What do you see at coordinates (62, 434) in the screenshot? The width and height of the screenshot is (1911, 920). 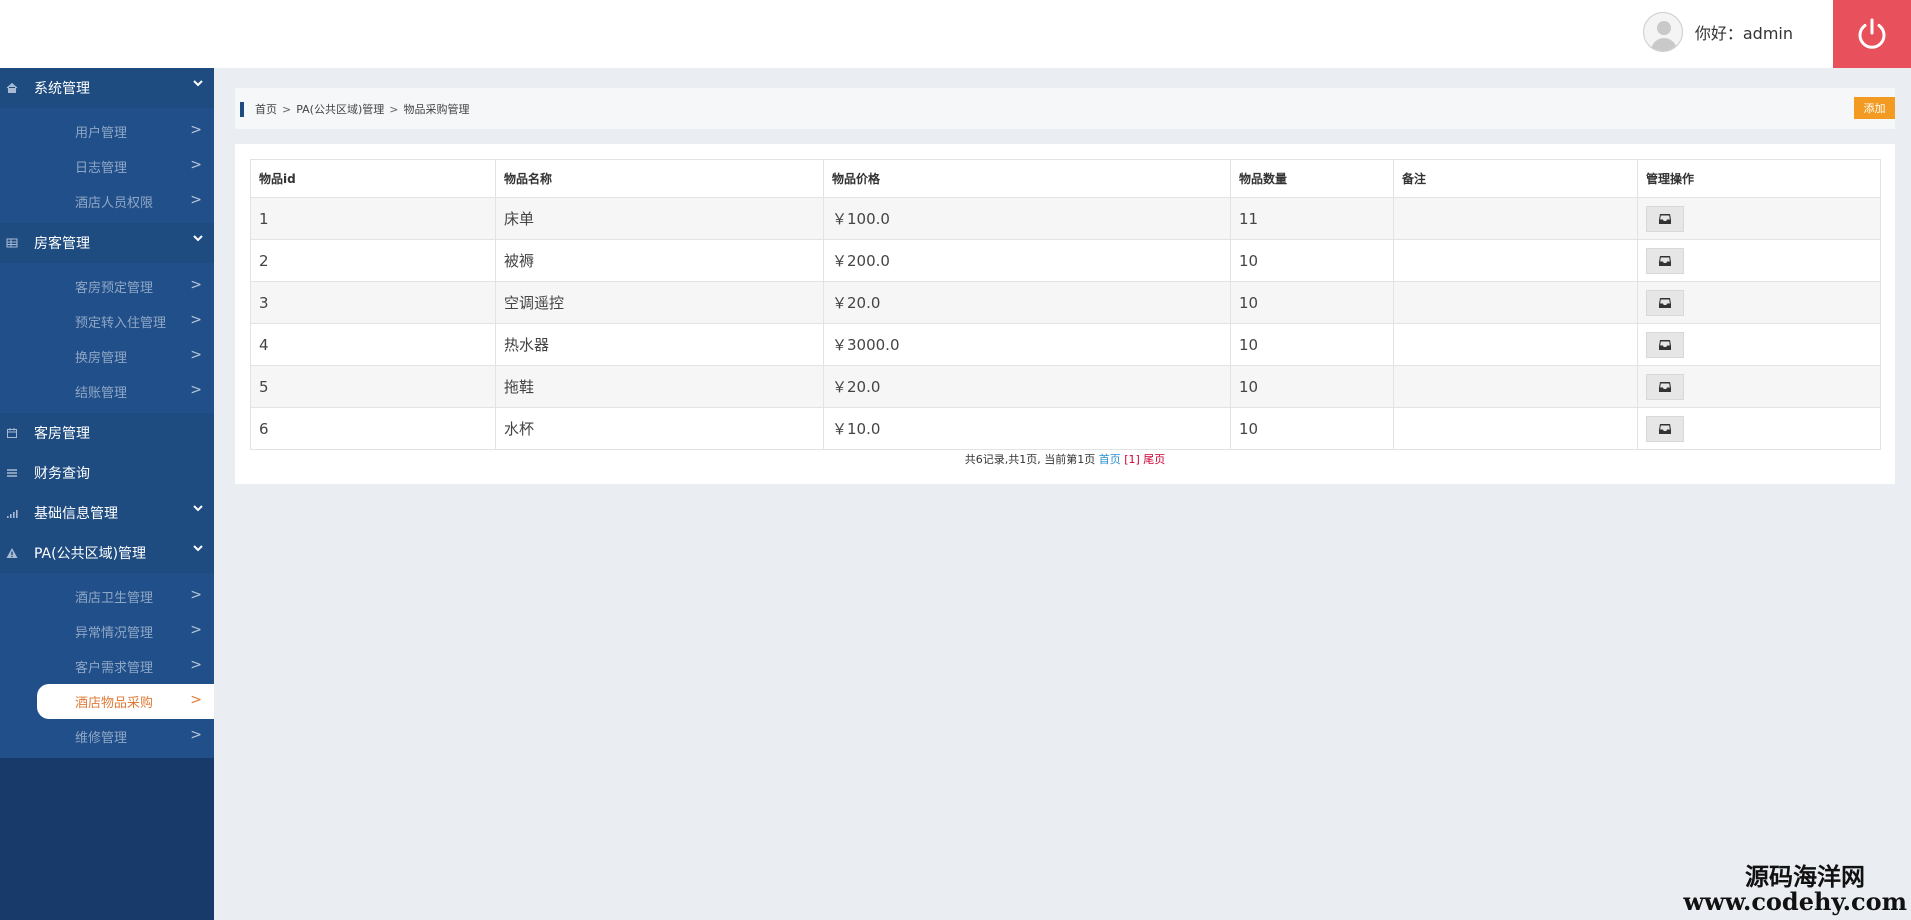 I see `sidebar-item-label: 客房管理` at bounding box center [62, 434].